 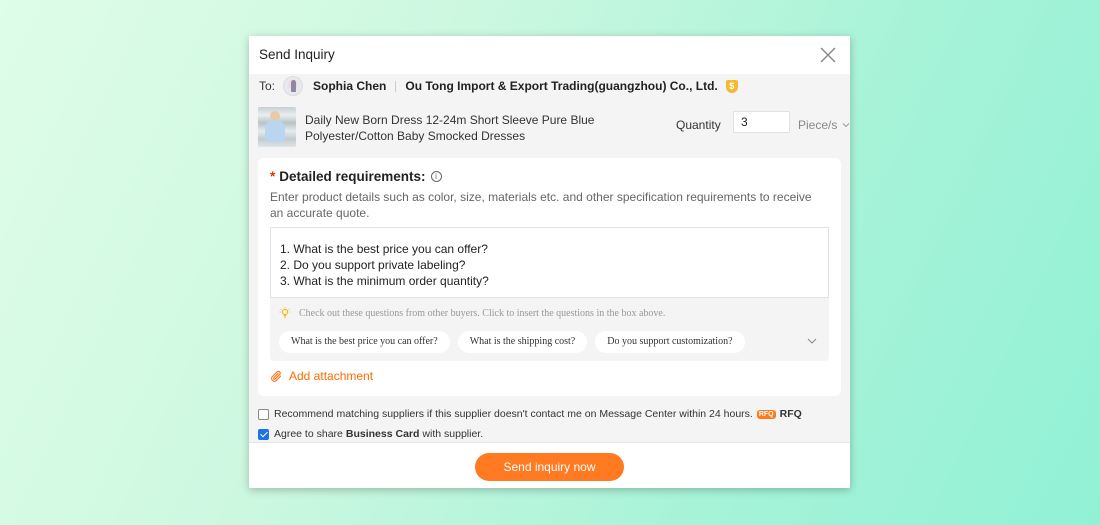 I want to click on lightbulb-icon, so click(x=285, y=312).